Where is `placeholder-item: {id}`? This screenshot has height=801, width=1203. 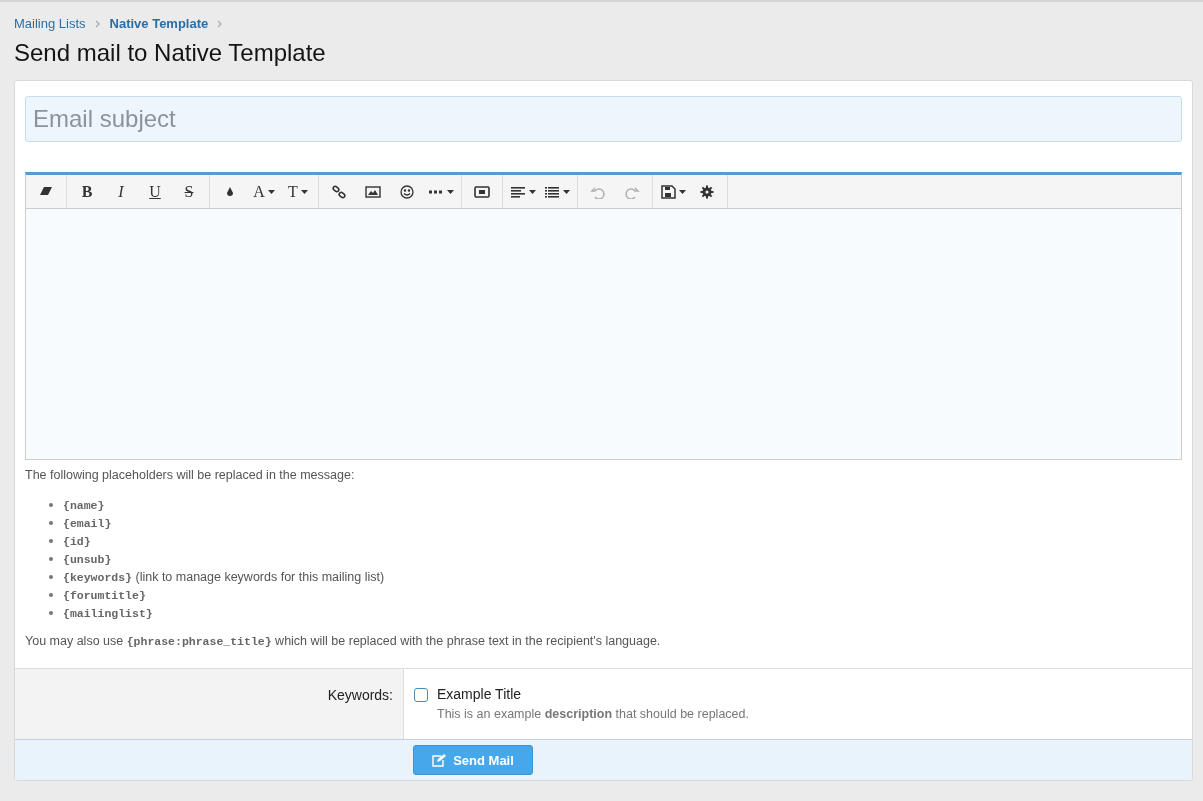 placeholder-item: {id} is located at coordinates (77, 541).